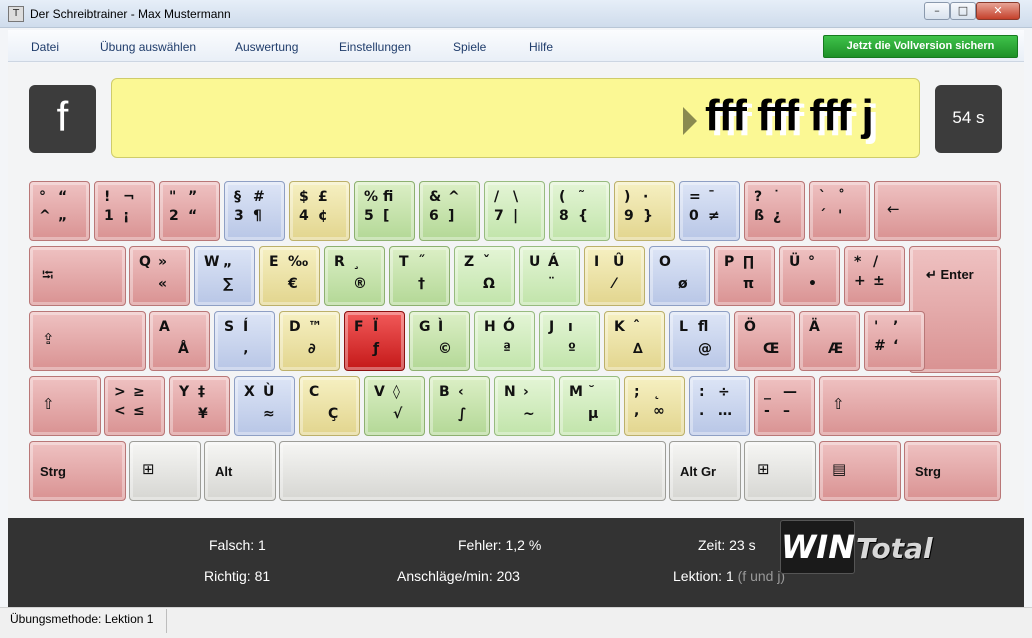 The height and width of the screenshot is (638, 1032). What do you see at coordinates (894, 548) in the screenshot?
I see `logo-total-part: Total` at bounding box center [894, 548].